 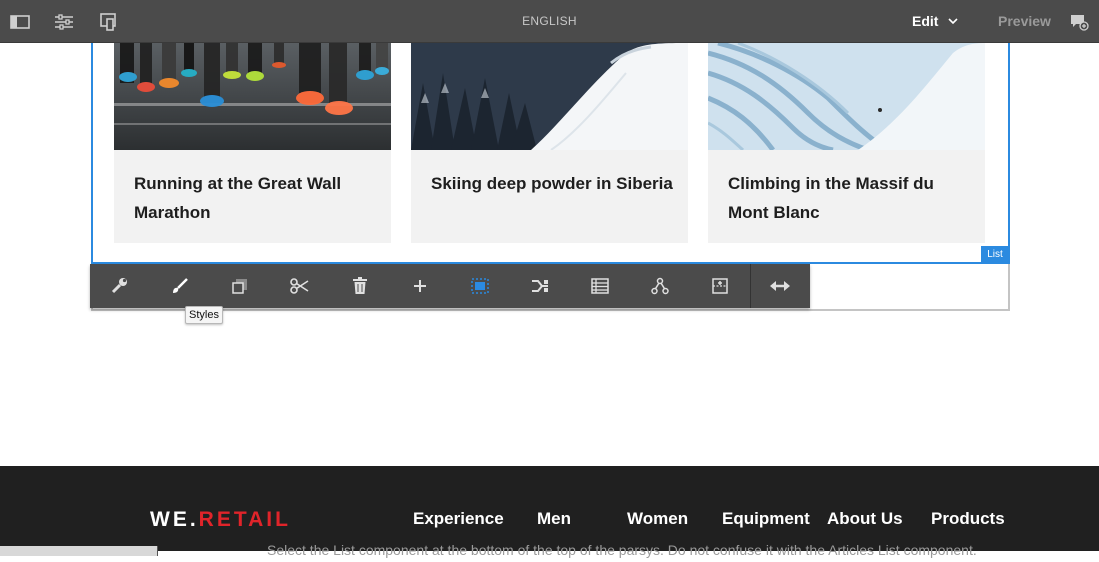 What do you see at coordinates (120, 286) in the screenshot?
I see `configure-wrench-icon` at bounding box center [120, 286].